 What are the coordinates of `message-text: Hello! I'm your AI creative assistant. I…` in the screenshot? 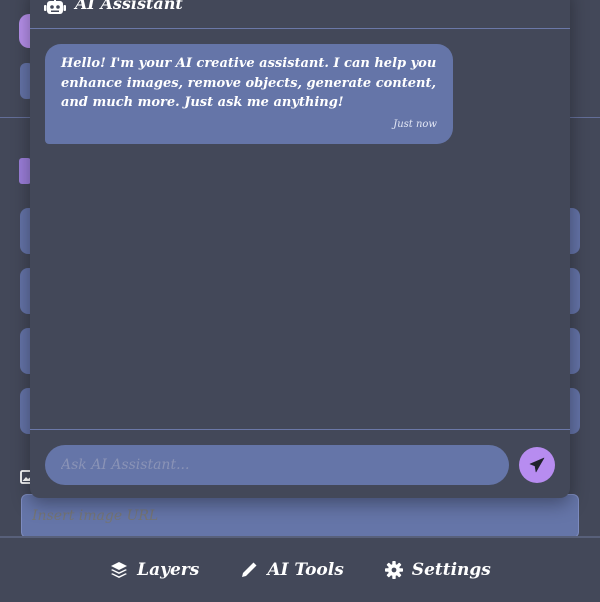 It's located at (249, 83).